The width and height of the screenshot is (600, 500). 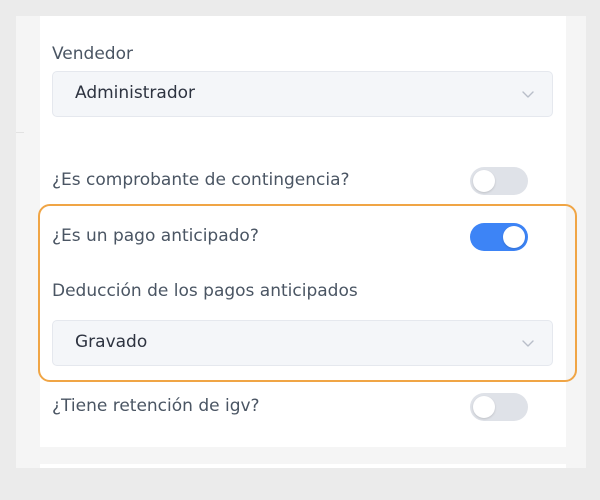 What do you see at coordinates (135, 93) in the screenshot?
I see `seller-select-value: Administrador` at bounding box center [135, 93].